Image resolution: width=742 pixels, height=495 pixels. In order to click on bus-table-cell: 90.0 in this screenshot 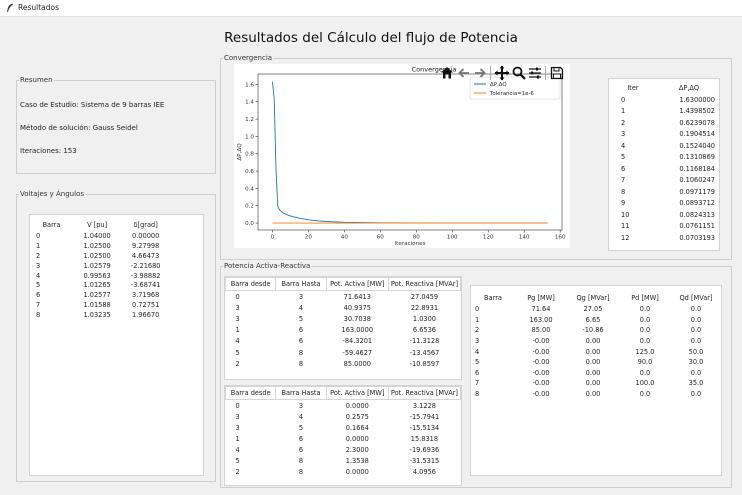, I will do `click(645, 362)`.